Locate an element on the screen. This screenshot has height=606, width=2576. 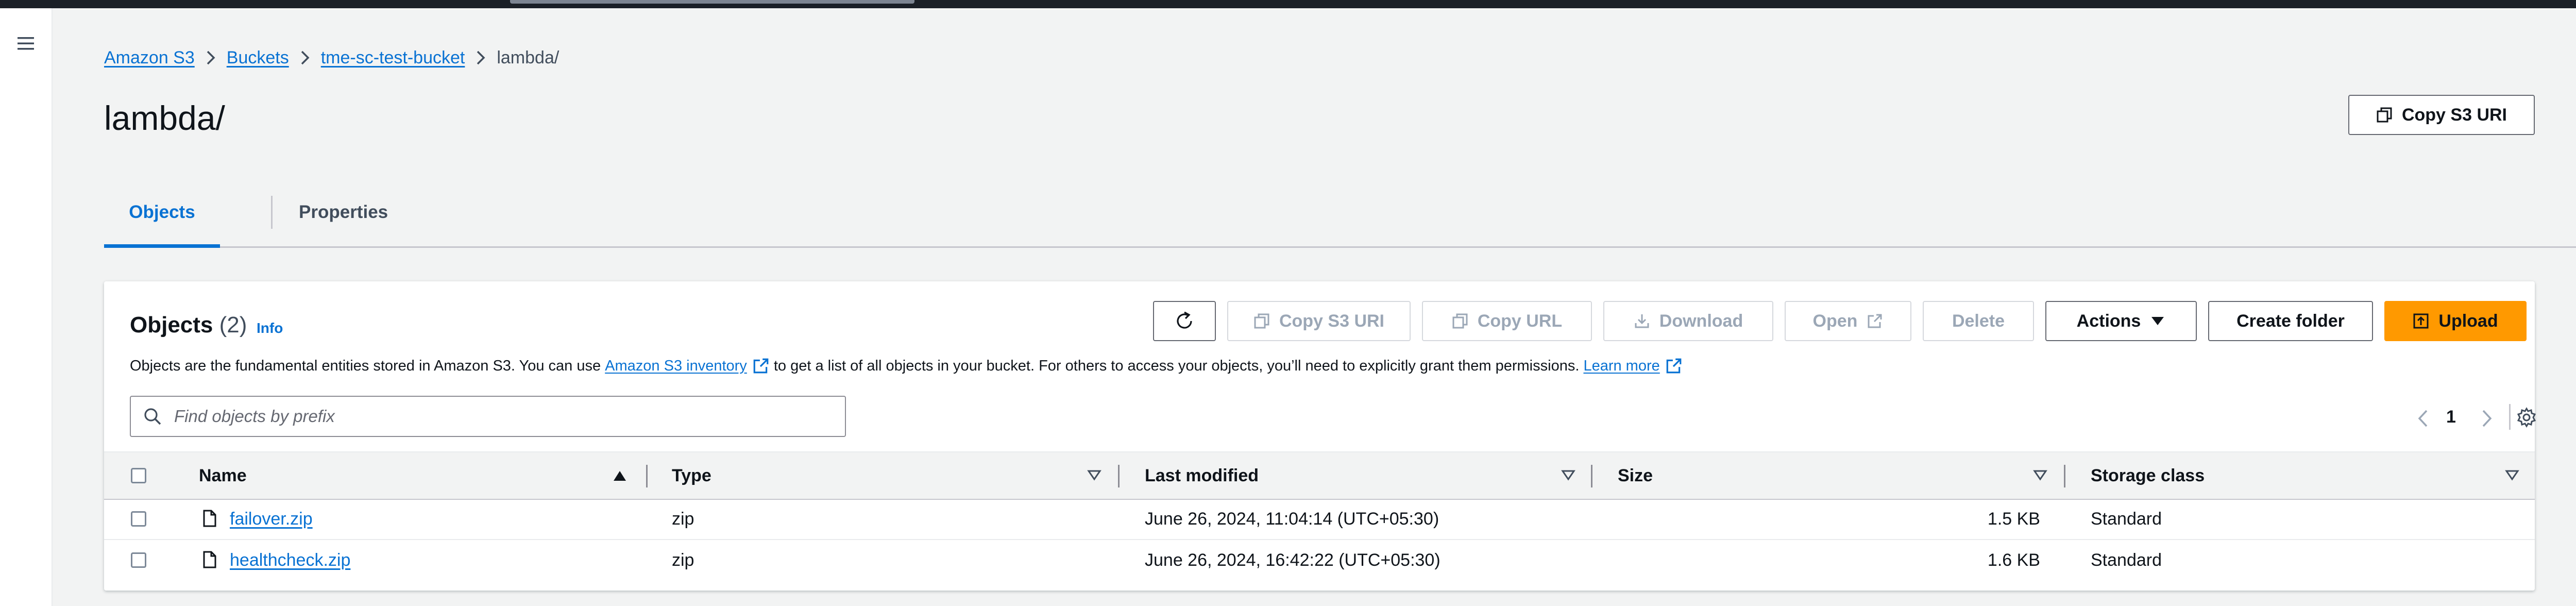
search-input is located at coordinates (483, 416).